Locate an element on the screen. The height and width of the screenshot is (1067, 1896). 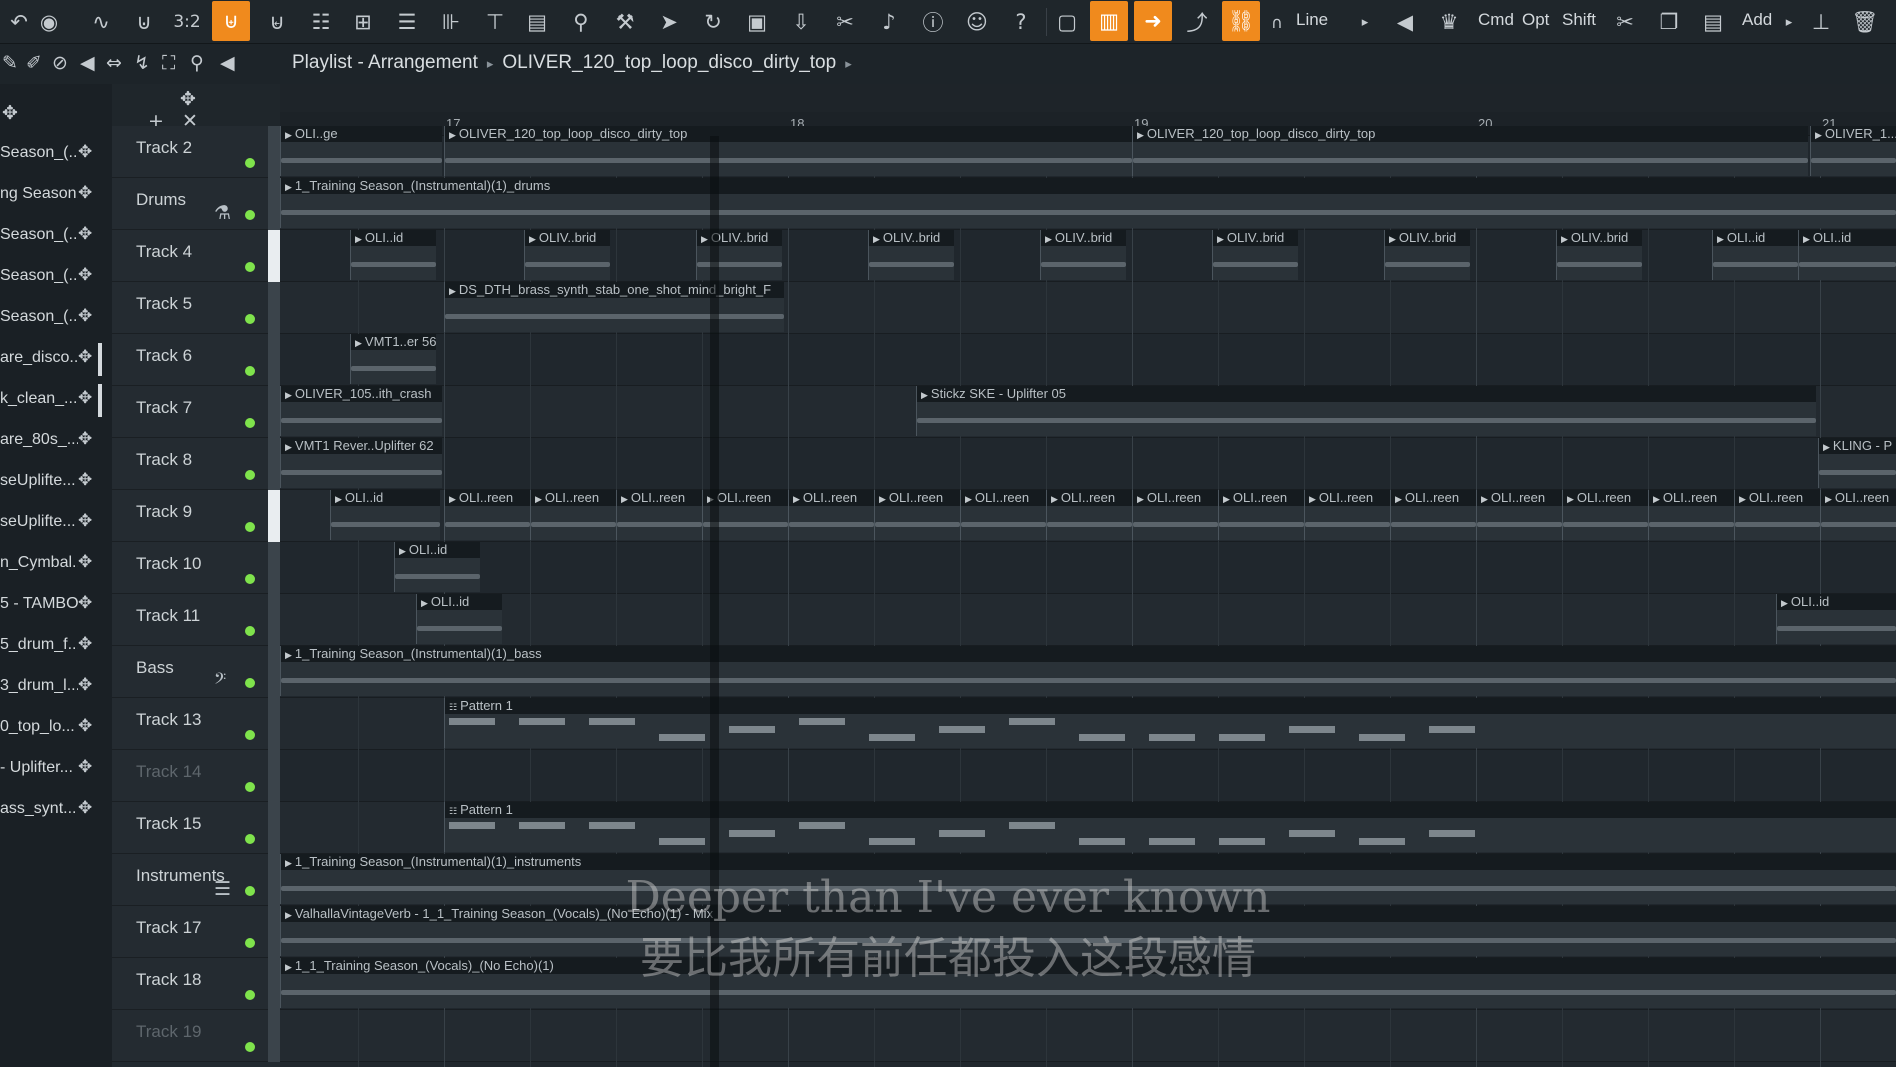
track-header: Track 9 is located at coordinates (196, 516).